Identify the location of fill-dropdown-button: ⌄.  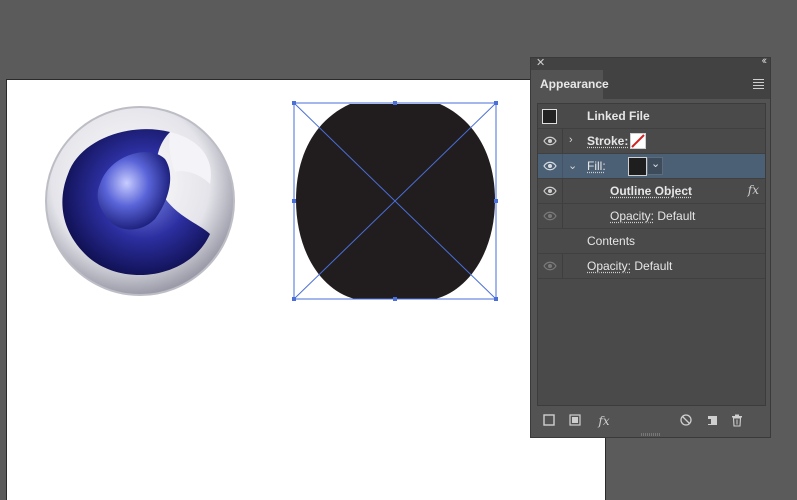
(655, 166).